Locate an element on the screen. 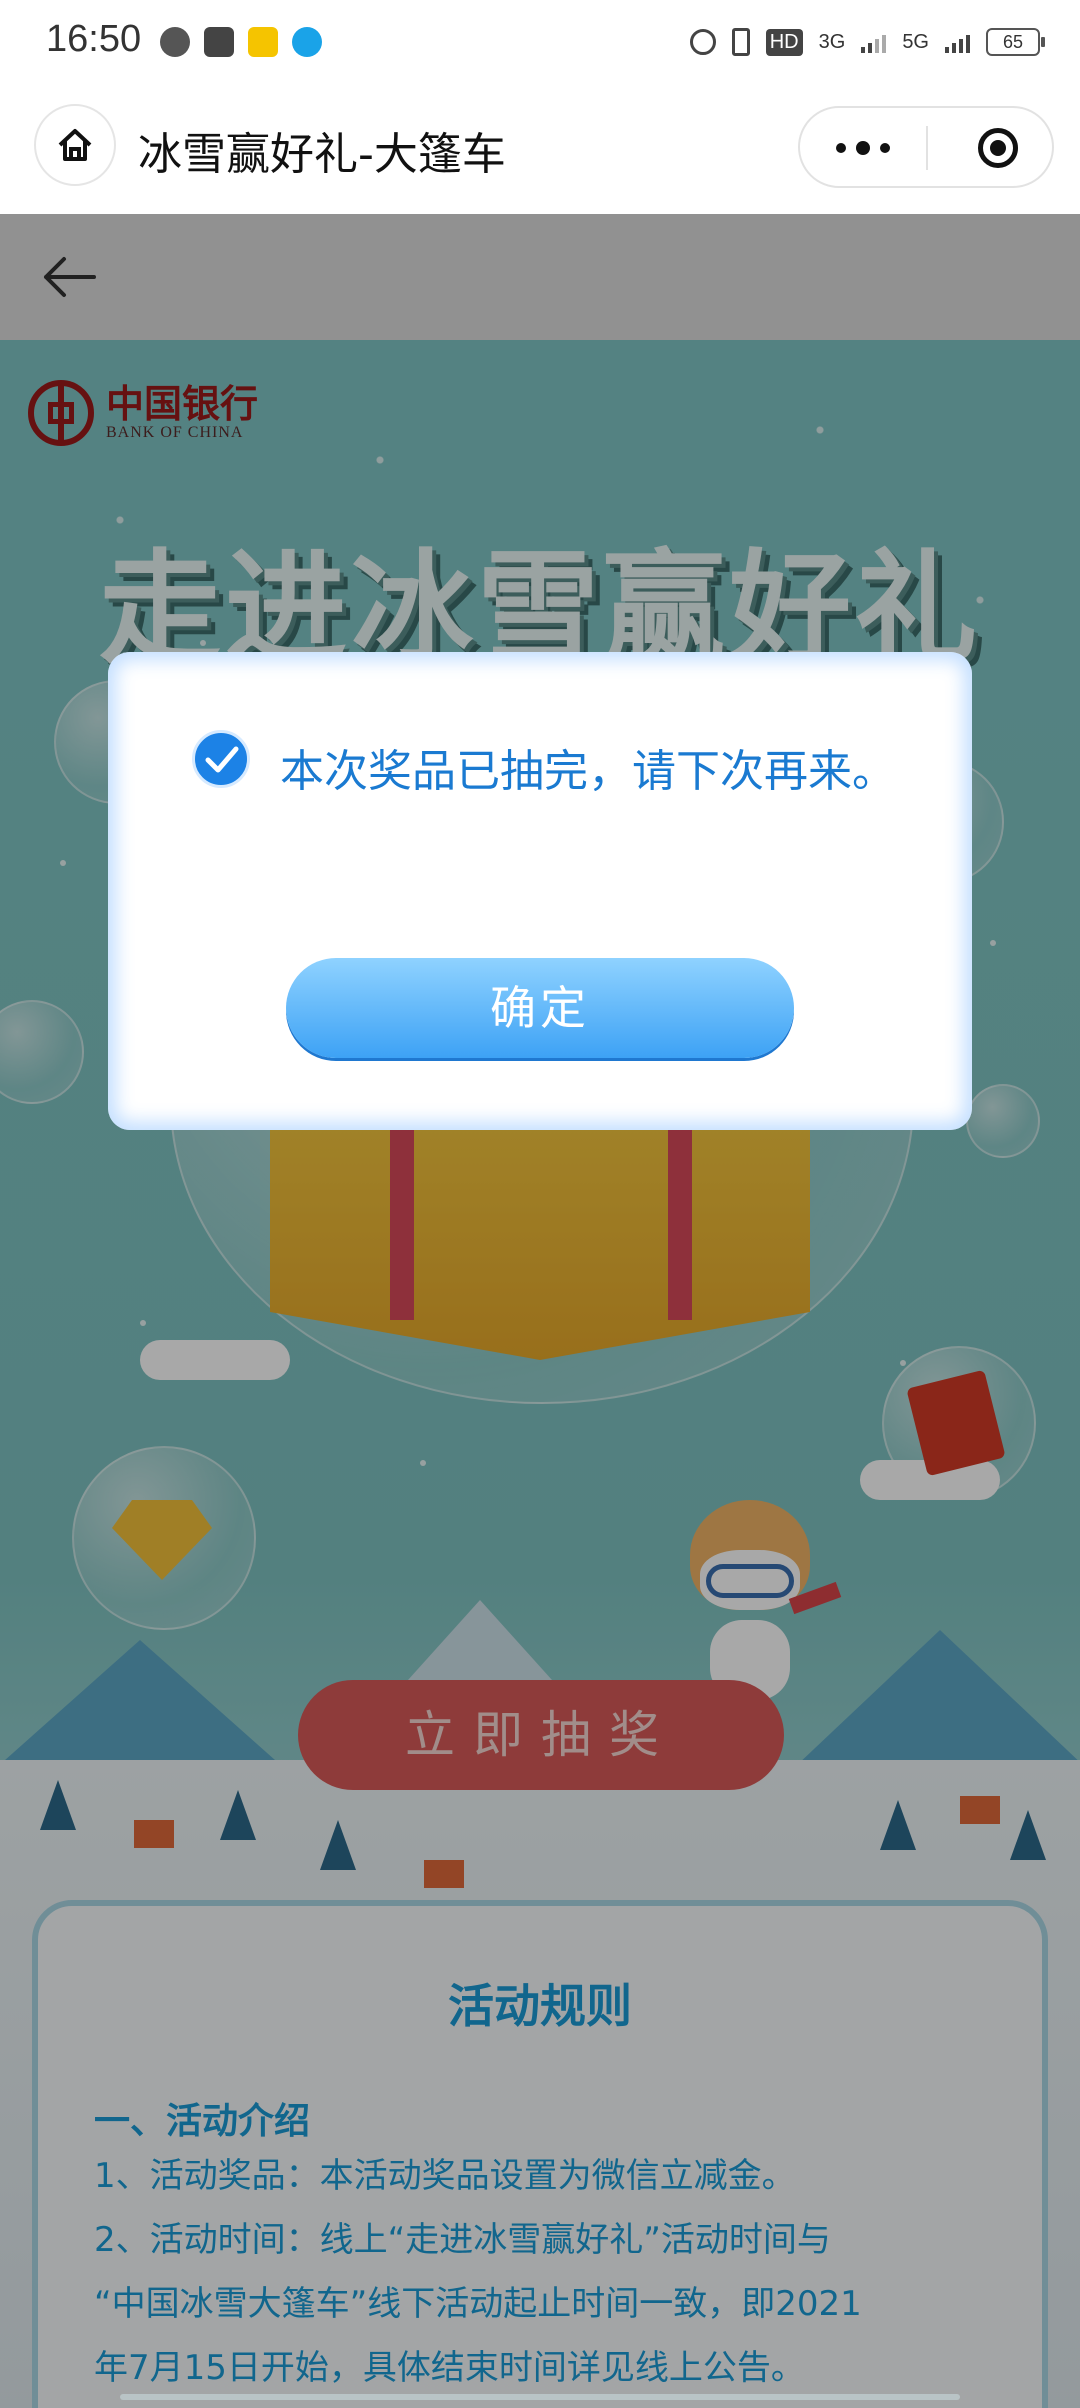  home-button is located at coordinates (75, 145).